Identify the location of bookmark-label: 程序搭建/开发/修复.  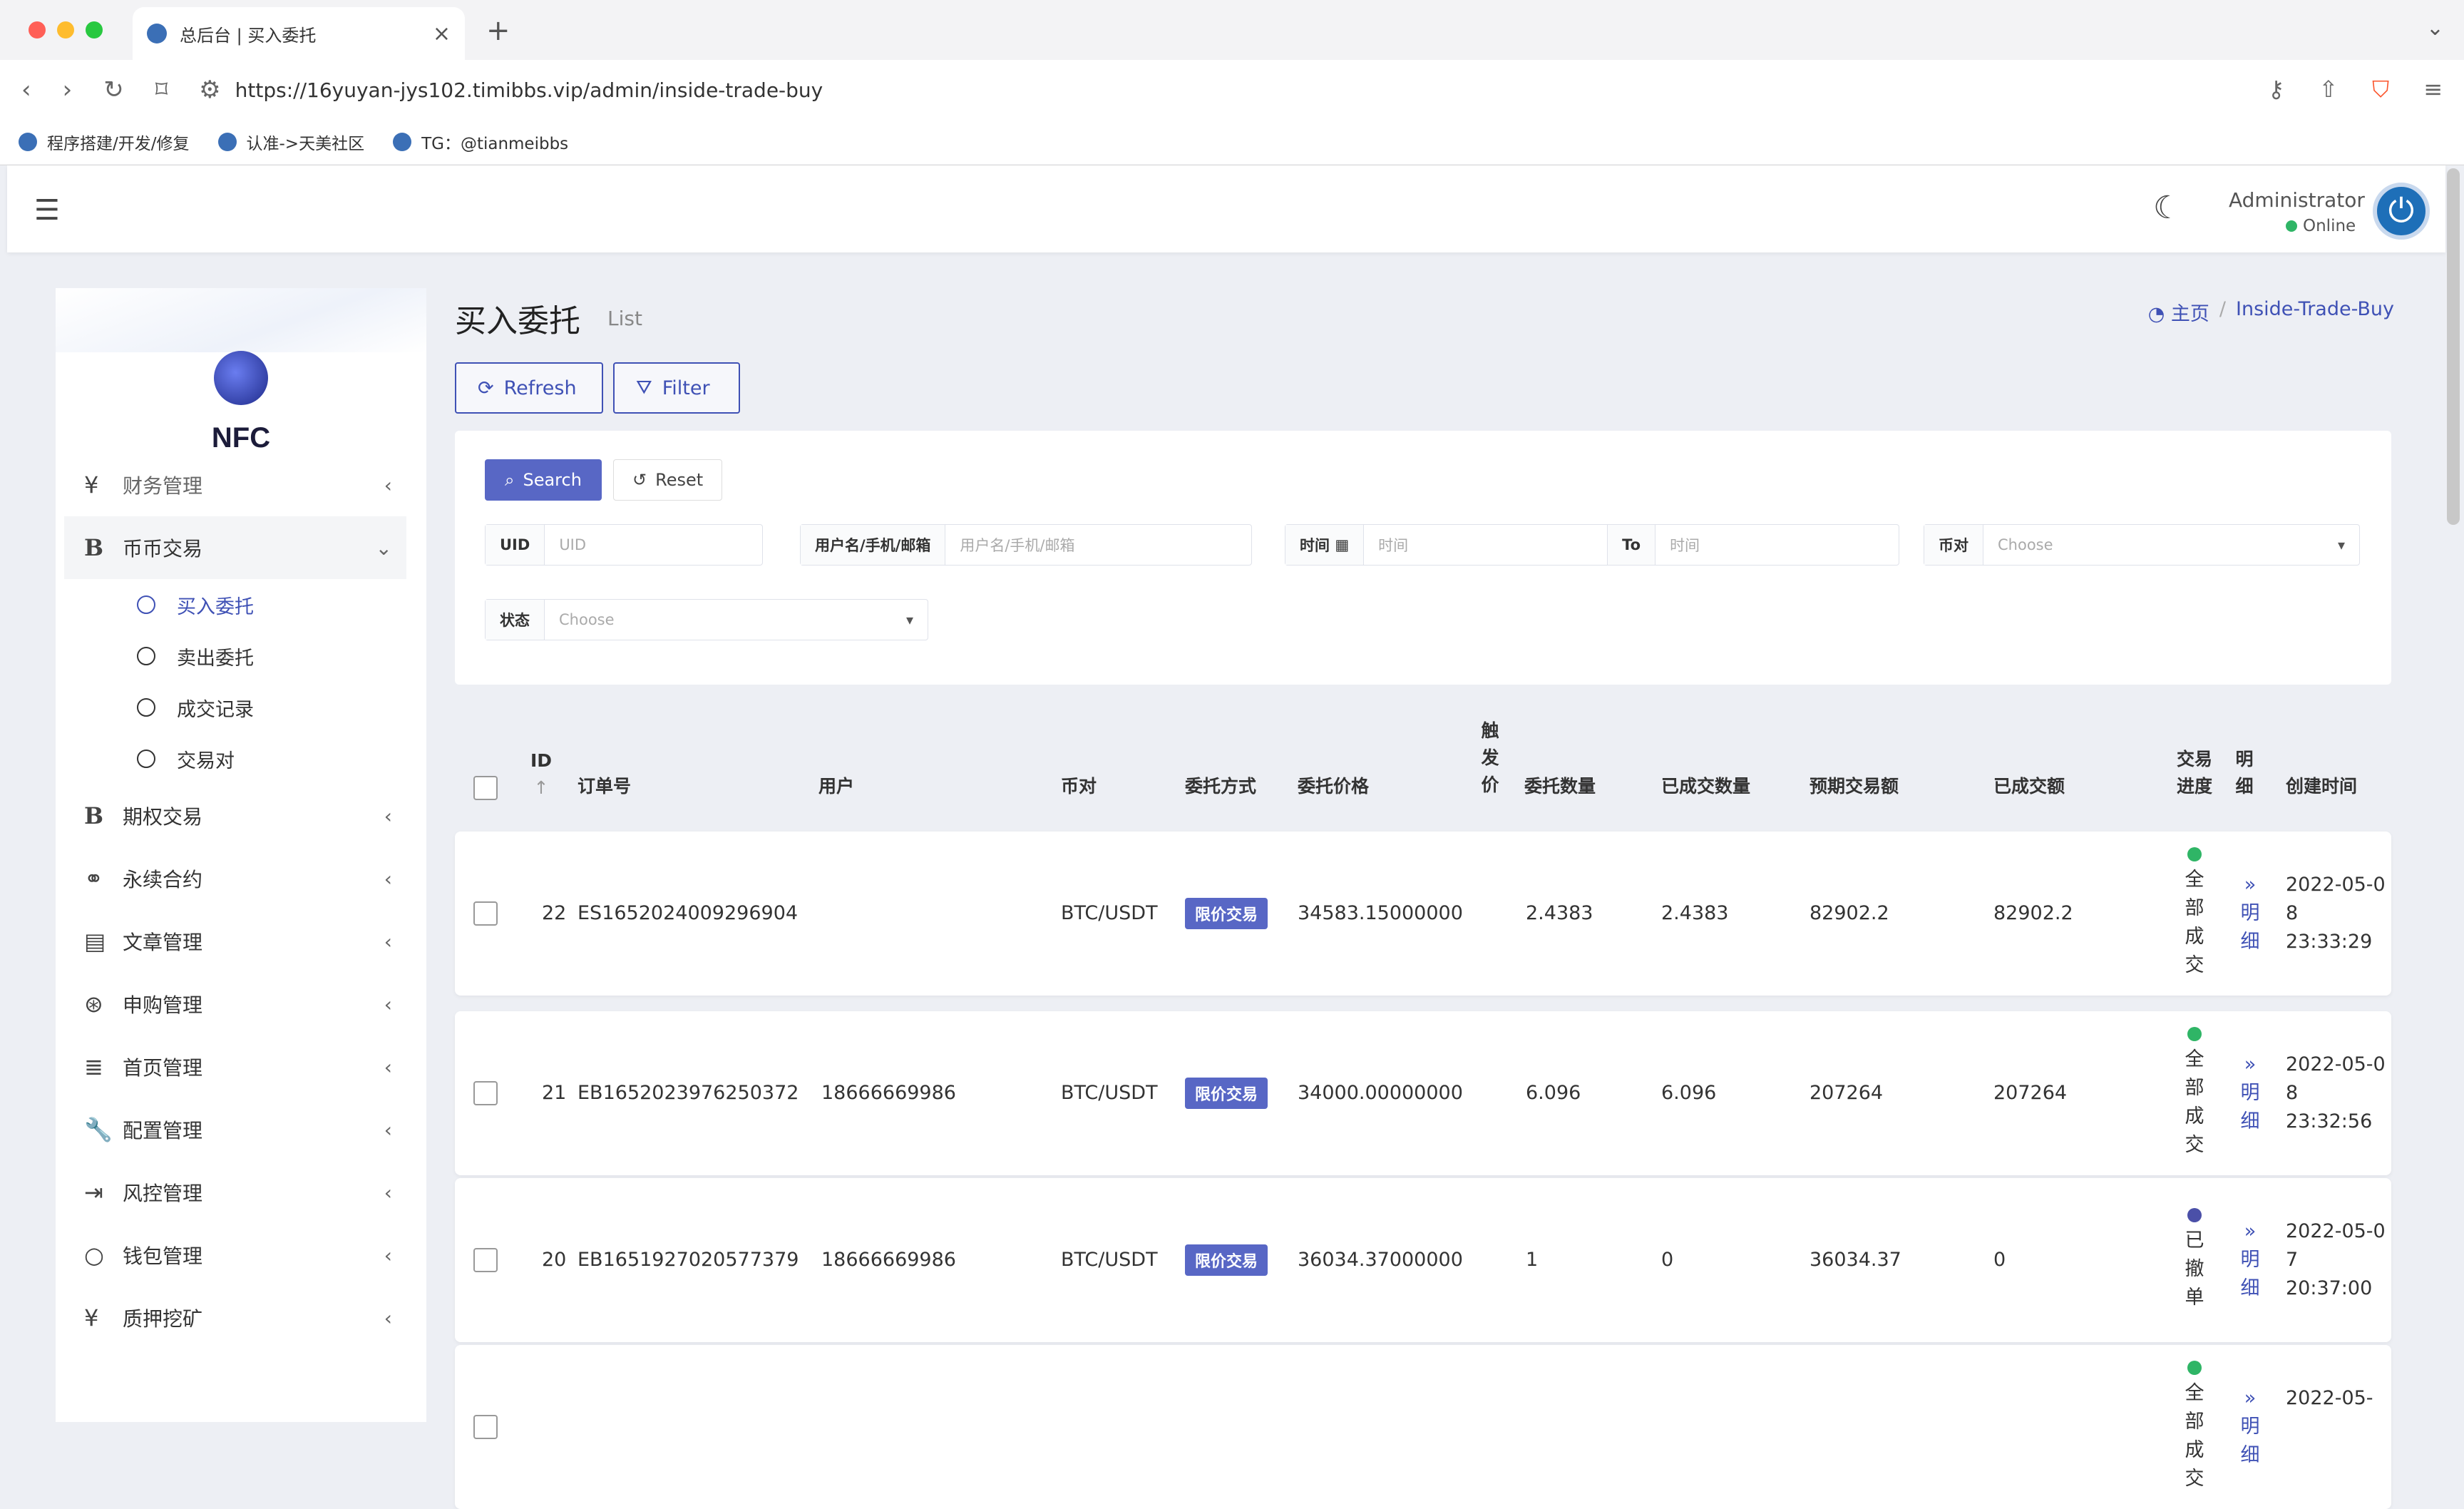
(118, 144).